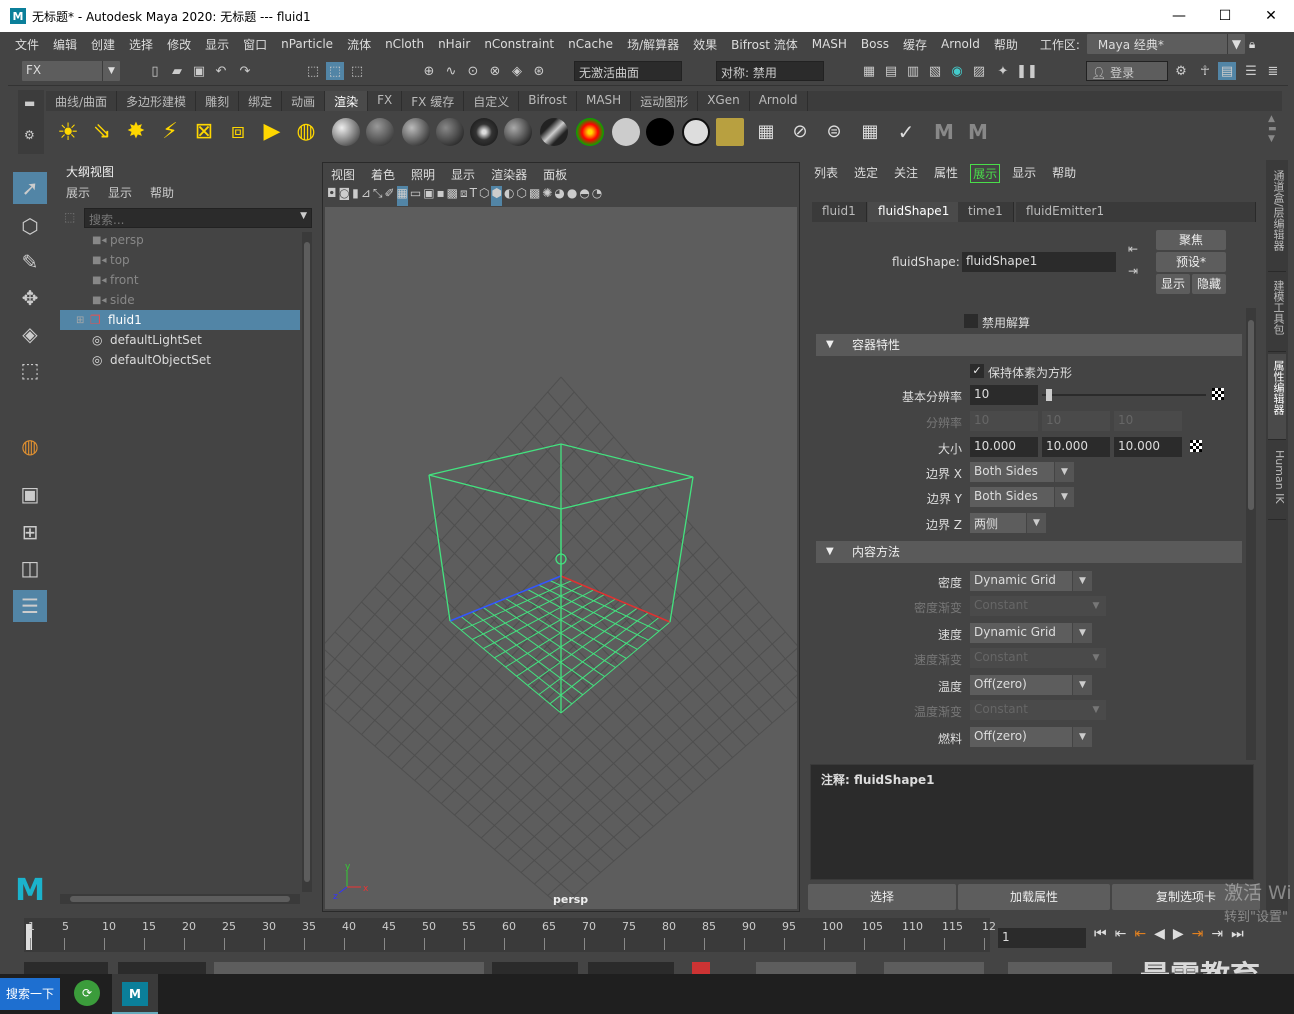 Image resolution: width=1294 pixels, height=1014 pixels. I want to click on outliner-layout-icon: ☰, so click(30, 606).